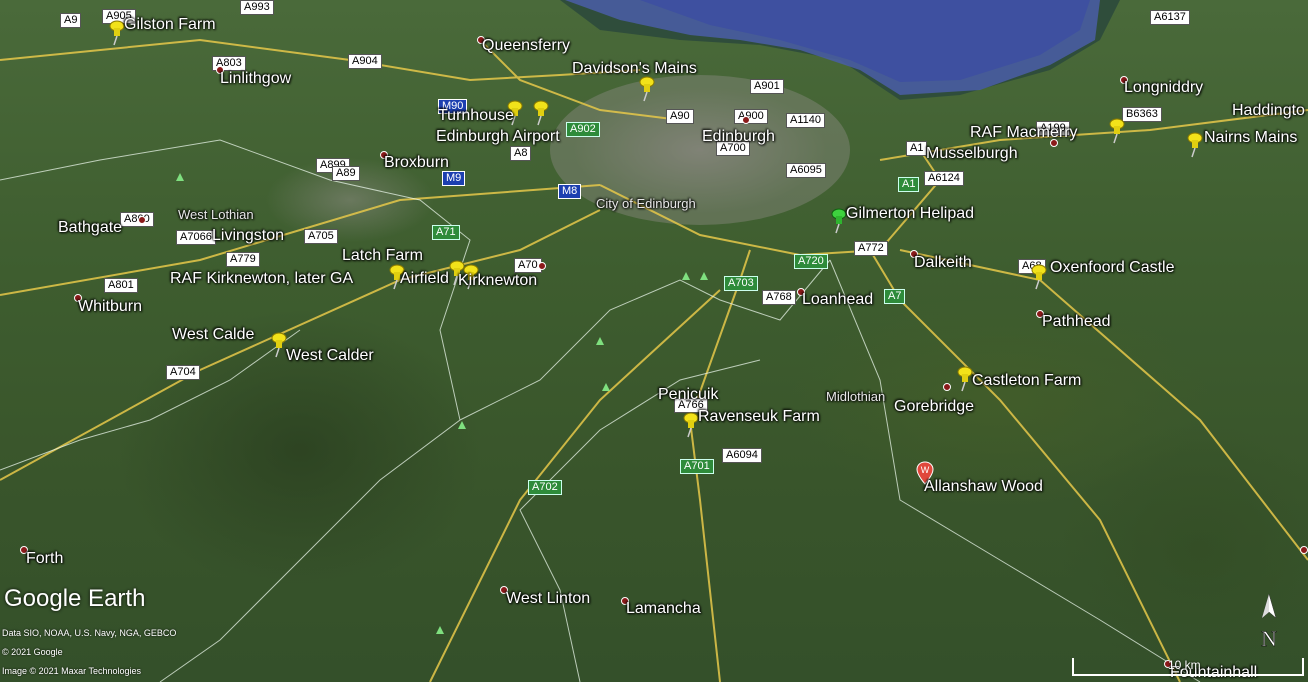  What do you see at coordinates (700, 150) in the screenshot?
I see `edinburgh-urban` at bounding box center [700, 150].